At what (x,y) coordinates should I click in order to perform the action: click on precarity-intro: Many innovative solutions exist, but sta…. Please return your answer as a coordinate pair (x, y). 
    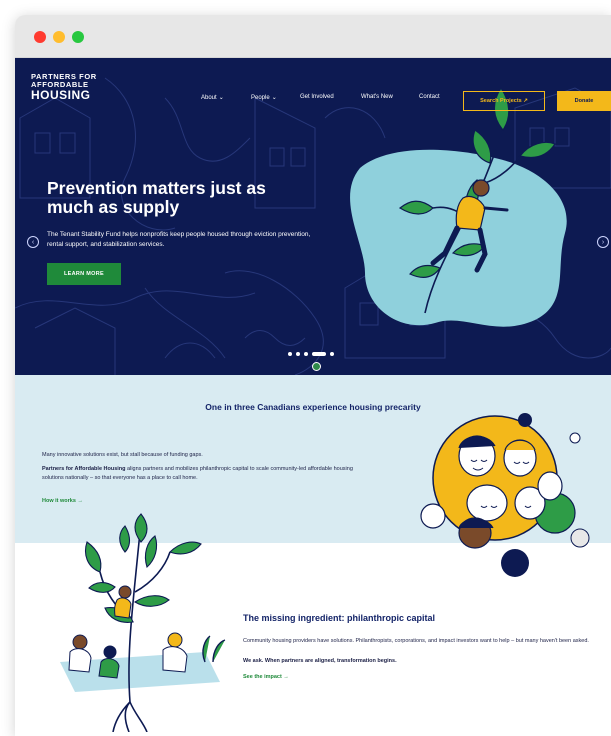
    Looking at the image, I should click on (122, 455).